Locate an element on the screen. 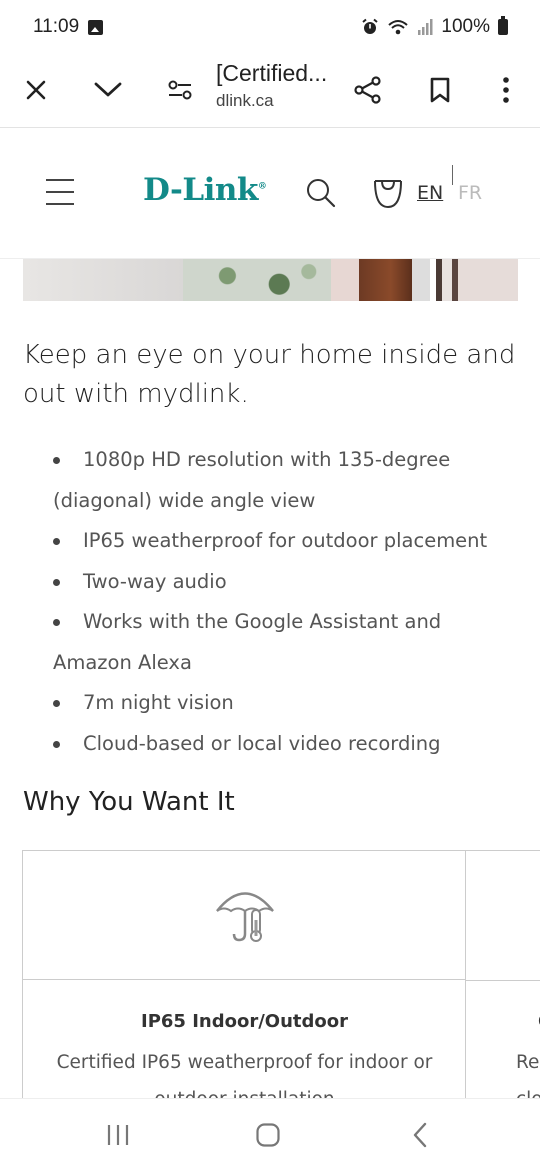 This screenshot has height=1170, width=540. browser-toolbar: [Certified... dlink.ca is located at coordinates (270, 92).